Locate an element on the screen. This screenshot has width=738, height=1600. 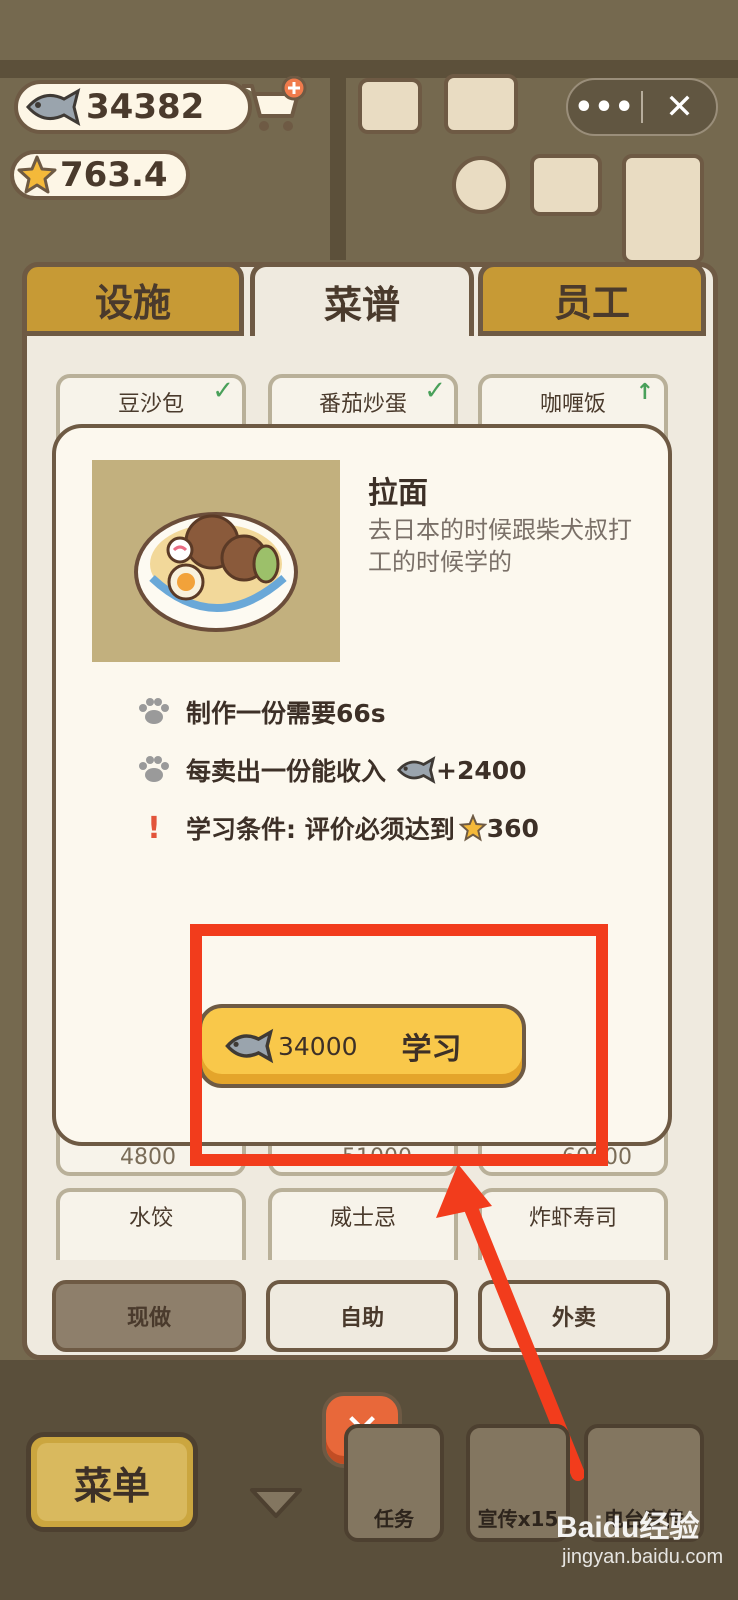
dish-description: 去日本的时候跟柴犬叔打工的时候学的 is located at coordinates (500, 546).